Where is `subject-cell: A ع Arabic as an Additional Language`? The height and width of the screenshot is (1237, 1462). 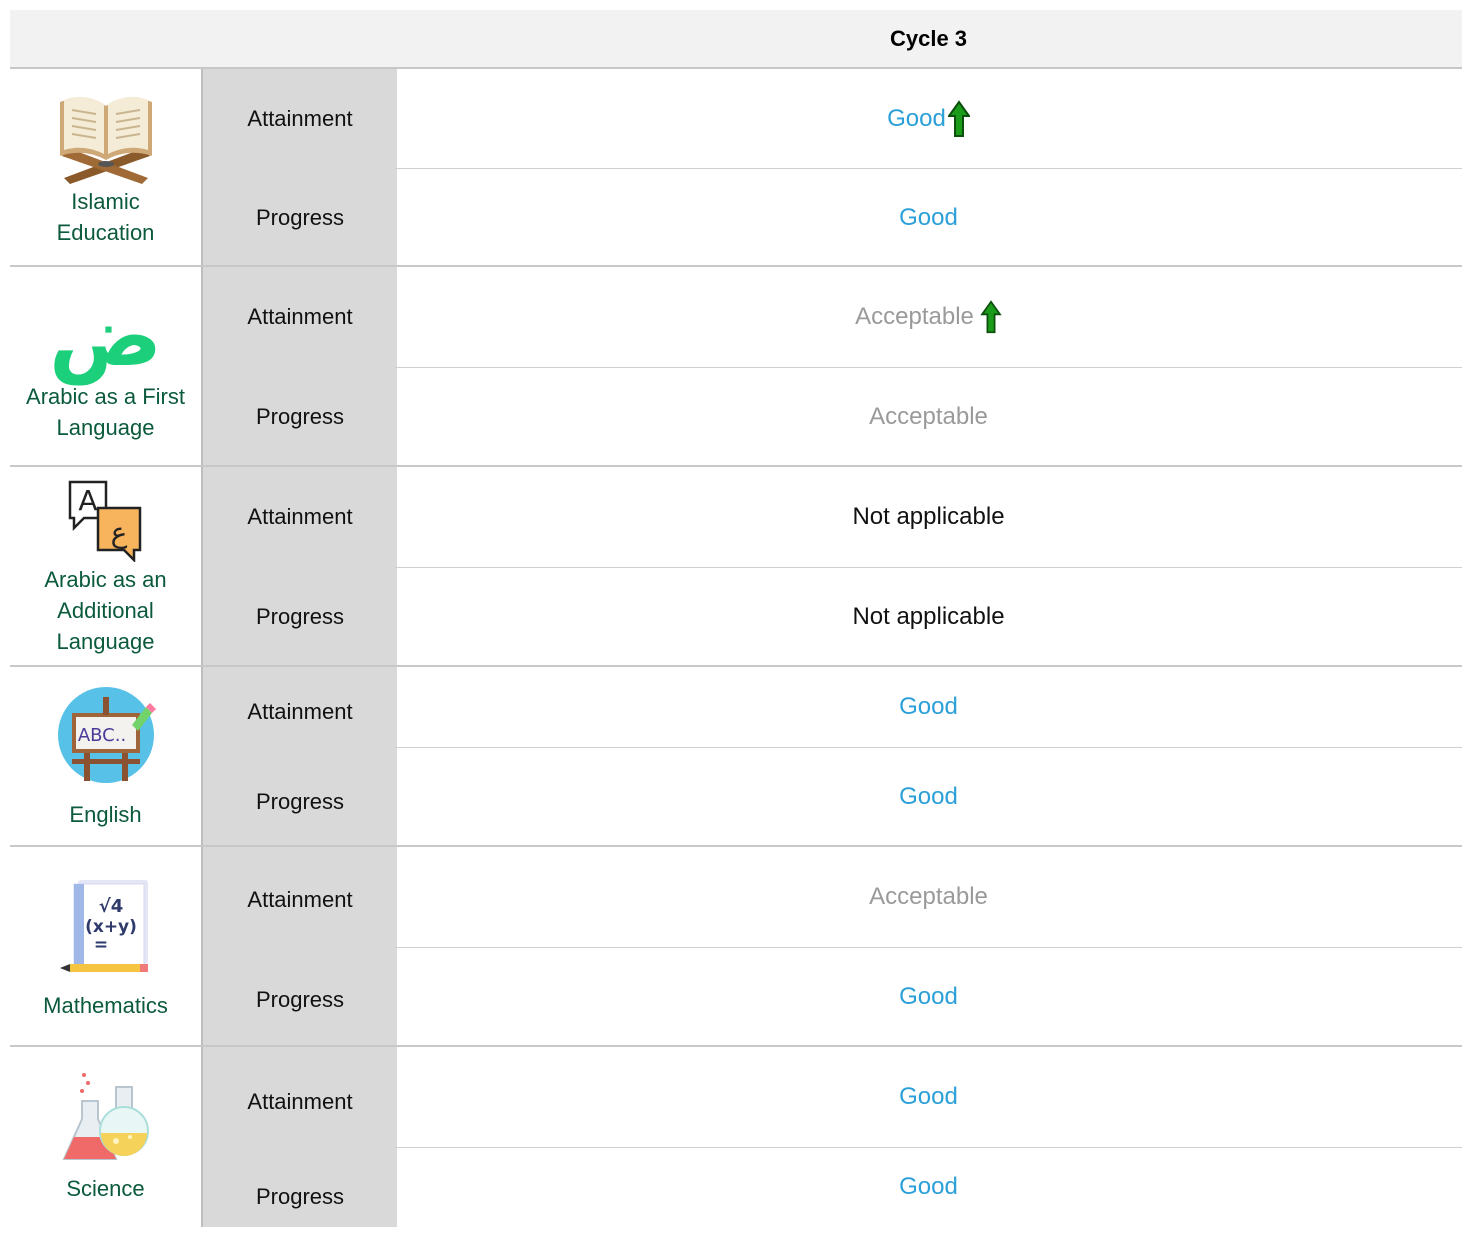
subject-cell: A ع Arabic as an Additional Language is located at coordinates (105, 567).